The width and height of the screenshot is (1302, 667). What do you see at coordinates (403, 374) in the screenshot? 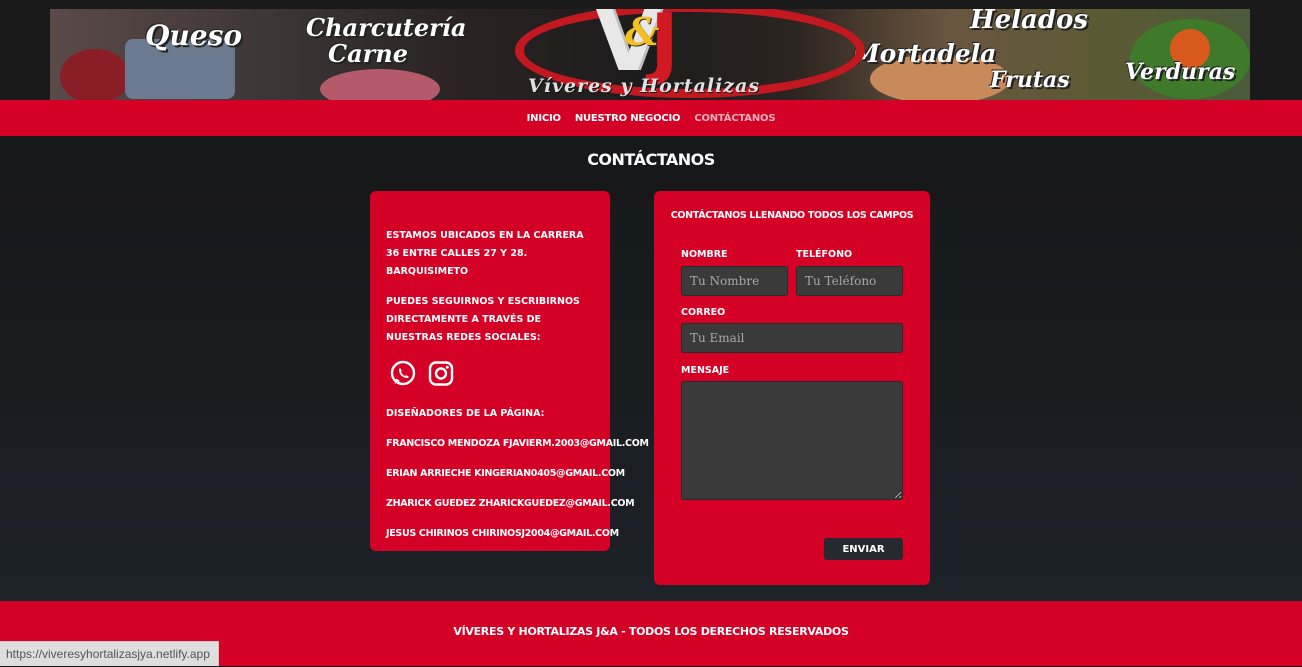
I see `whatsapp-icon` at bounding box center [403, 374].